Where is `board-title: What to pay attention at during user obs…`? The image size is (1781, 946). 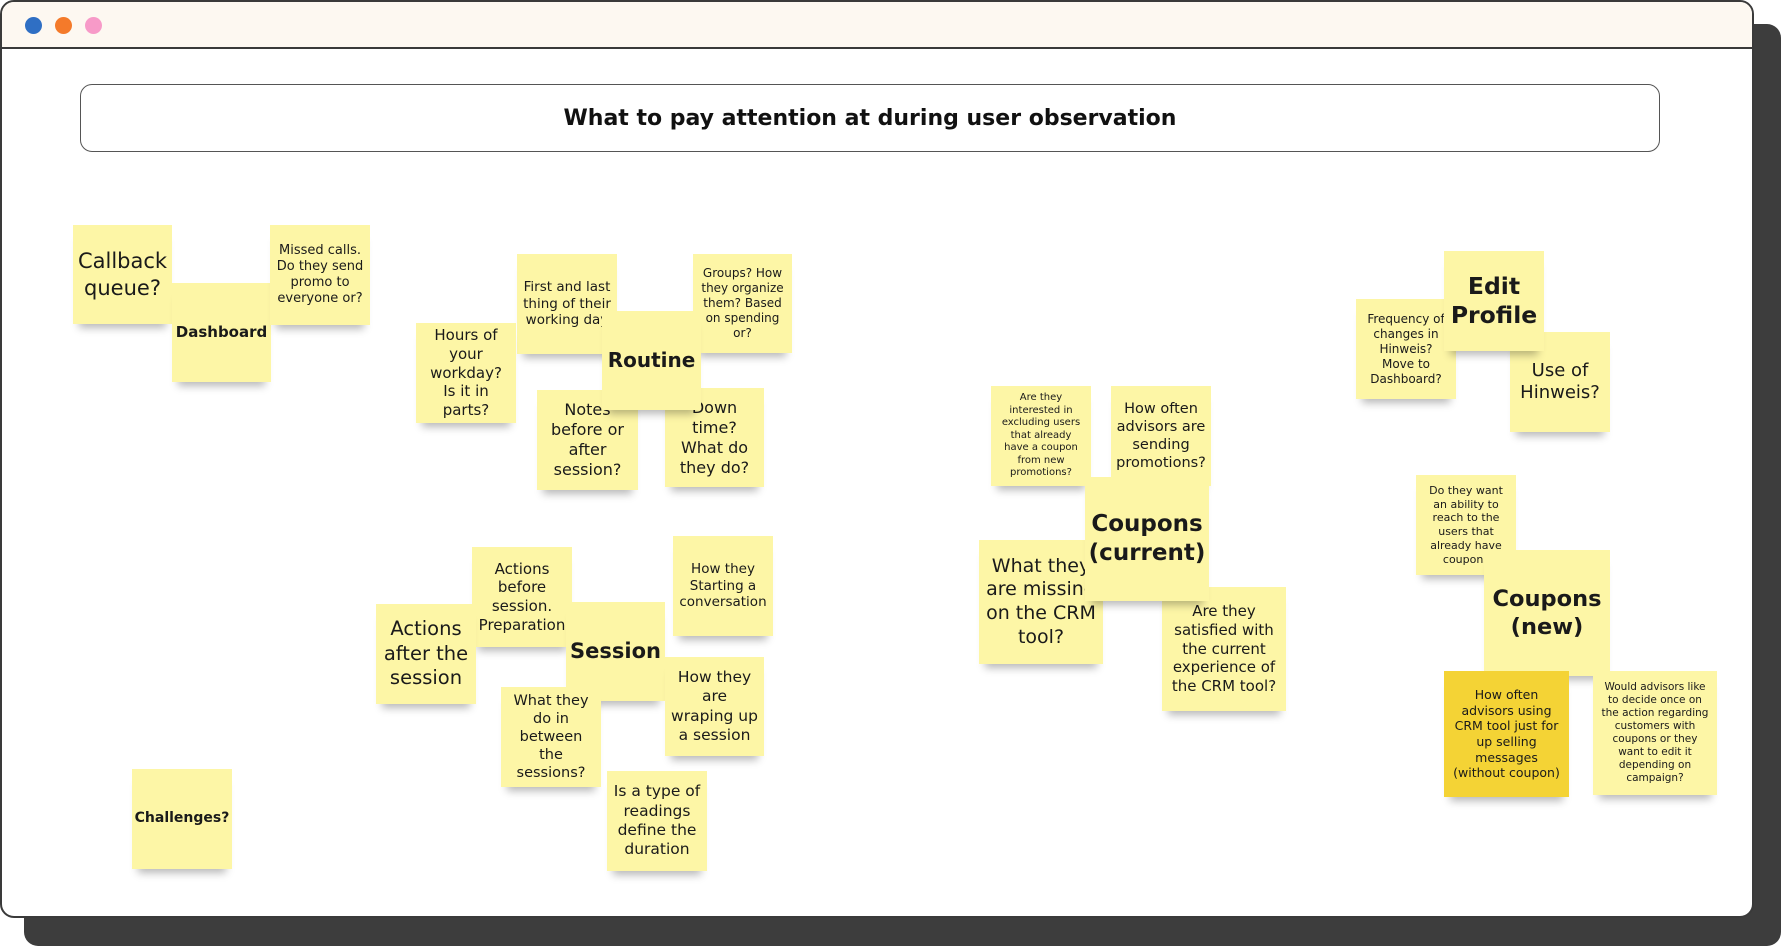
board-title: What to pay attention at during user obs… is located at coordinates (870, 118).